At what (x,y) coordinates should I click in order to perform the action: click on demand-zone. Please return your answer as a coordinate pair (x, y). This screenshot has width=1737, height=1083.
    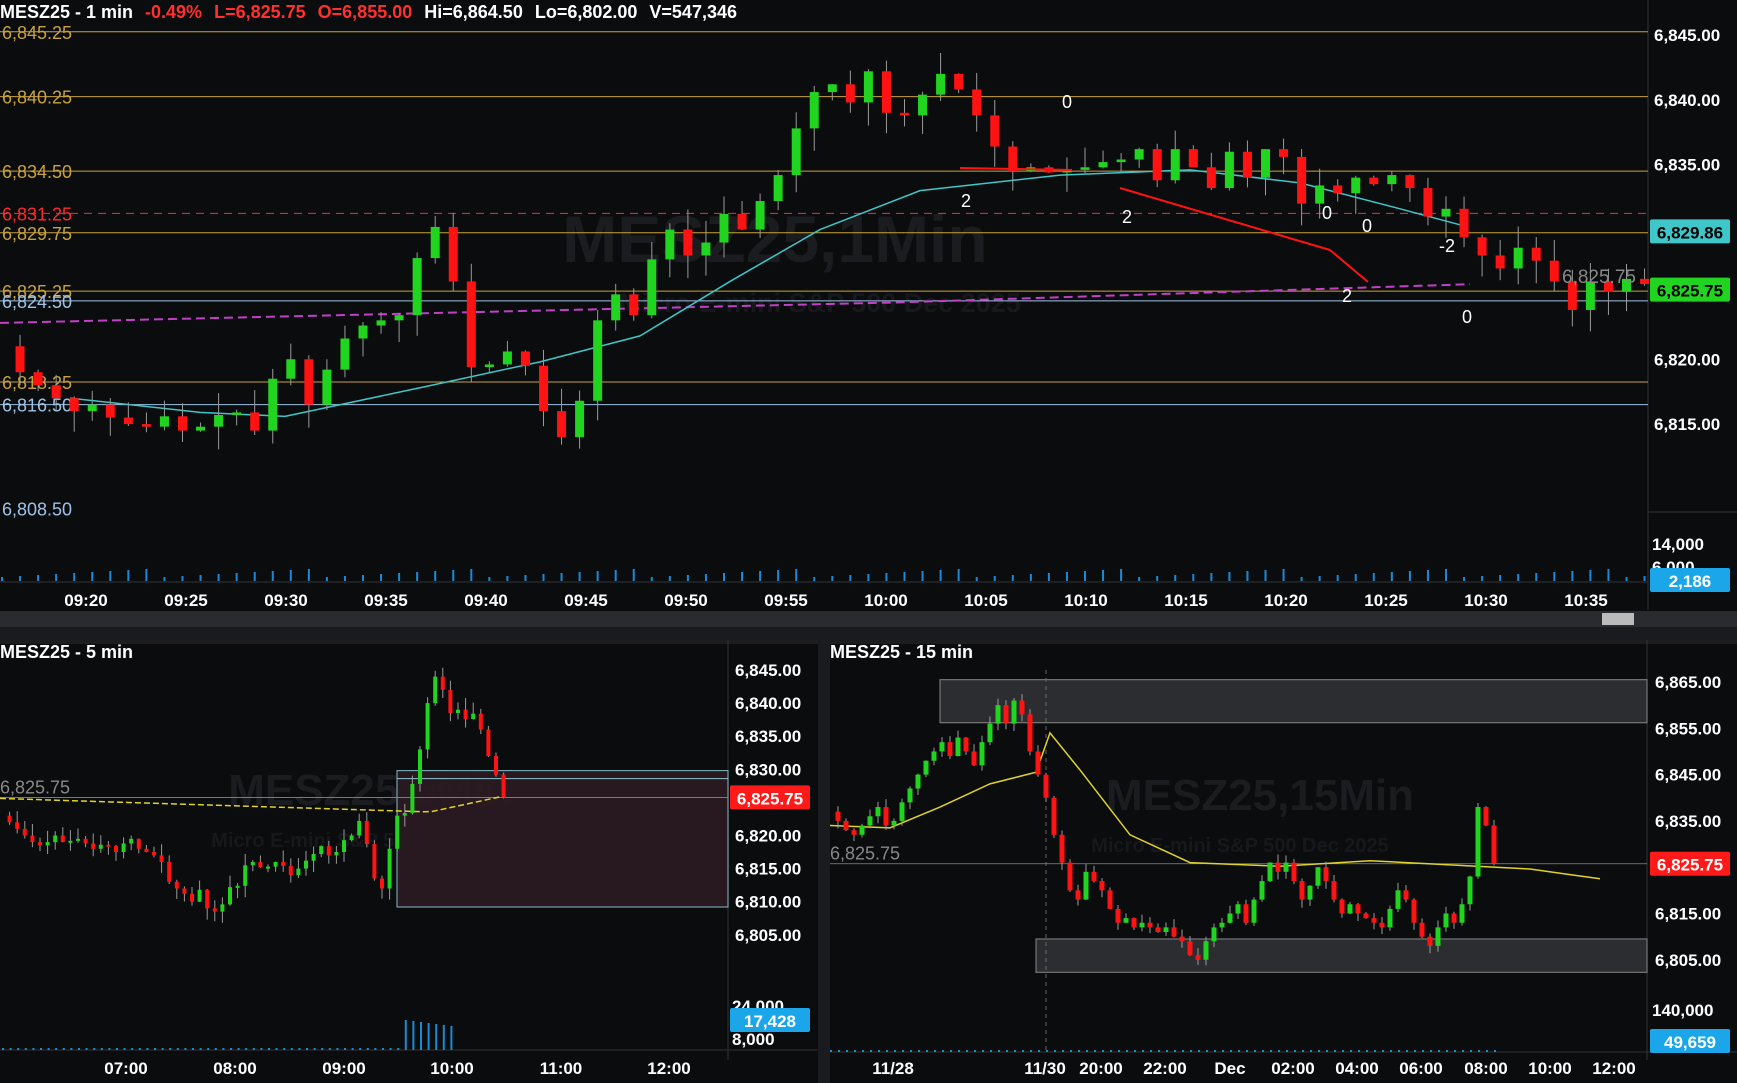
    Looking at the image, I should click on (1341, 955).